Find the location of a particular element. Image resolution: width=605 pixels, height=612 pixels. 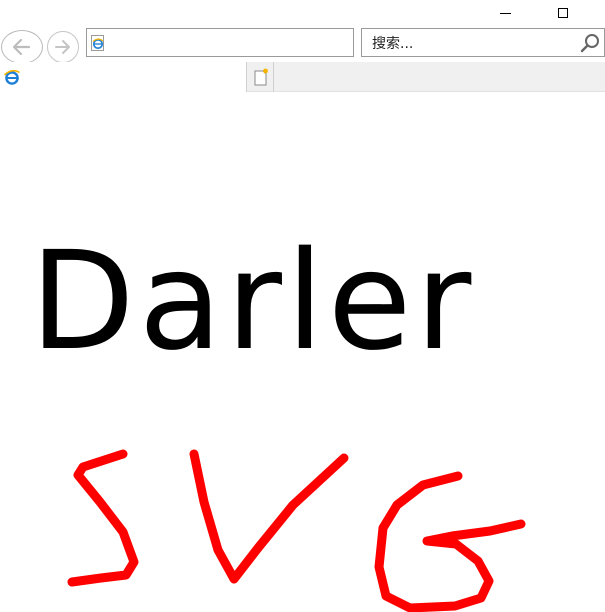

search-box is located at coordinates (483, 42).